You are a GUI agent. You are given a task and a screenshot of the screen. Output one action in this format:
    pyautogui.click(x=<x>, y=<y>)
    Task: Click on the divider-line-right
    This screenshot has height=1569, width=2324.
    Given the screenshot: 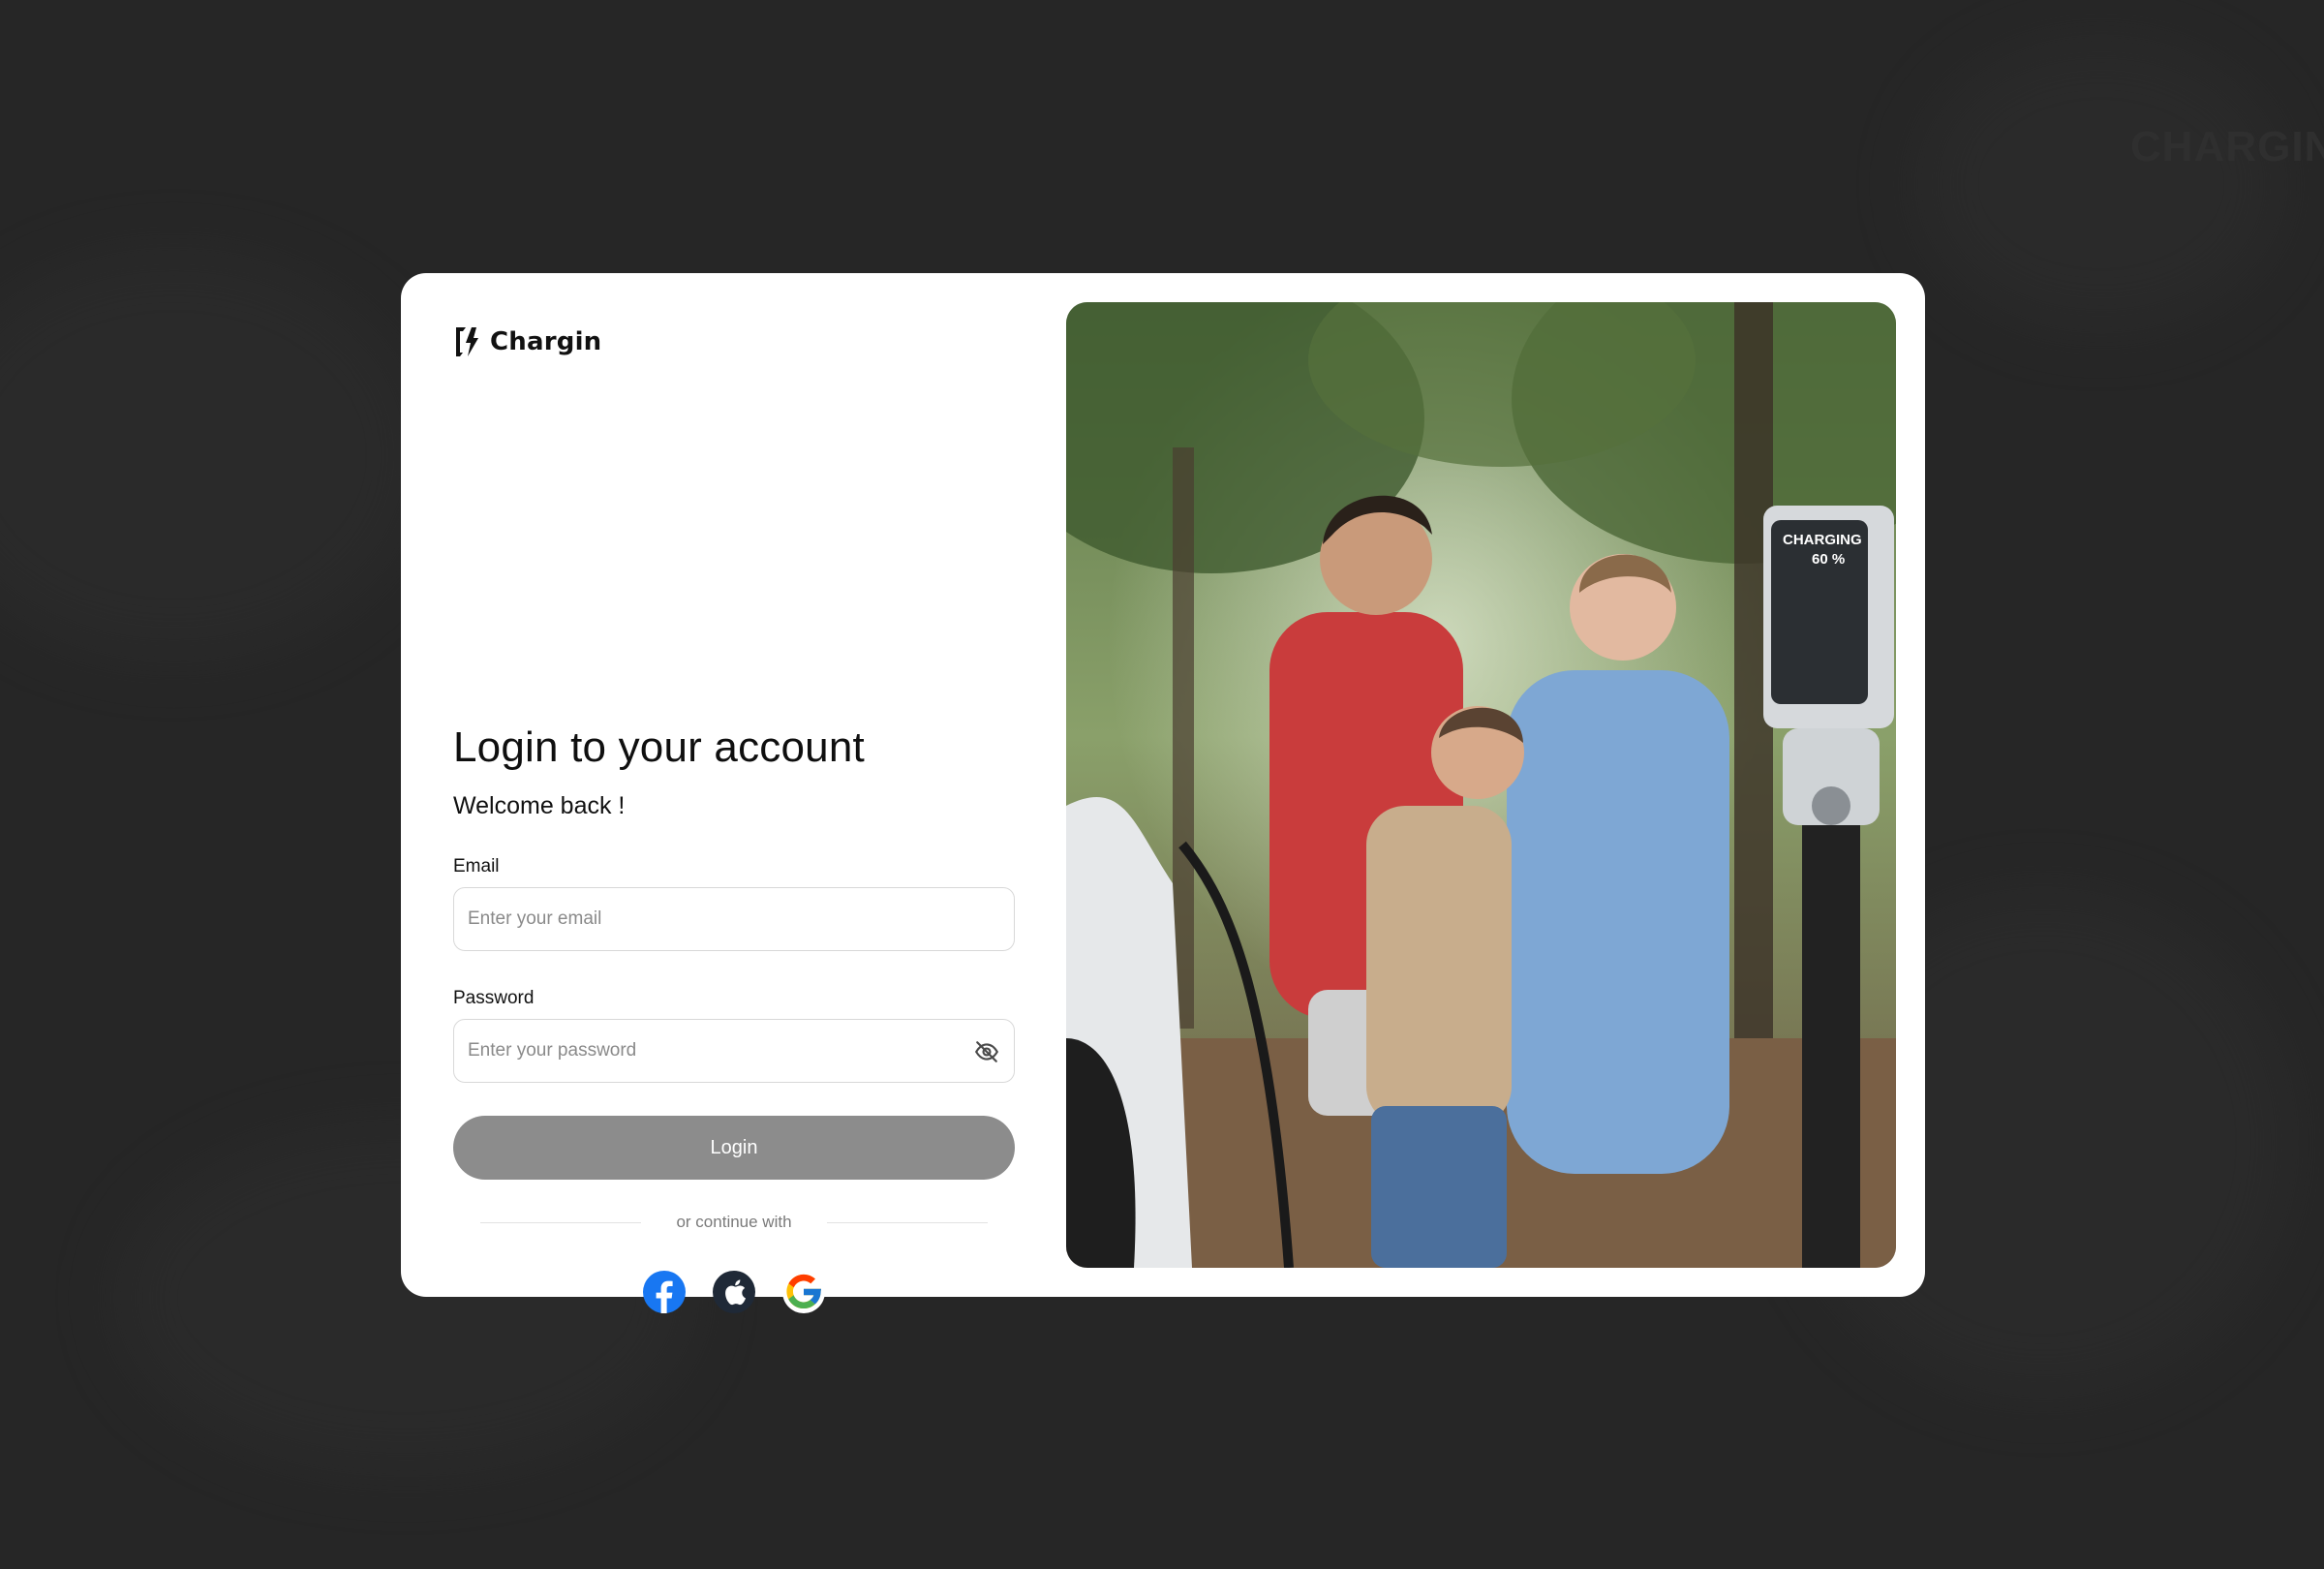 What is the action you would take?
    pyautogui.click(x=907, y=1222)
    